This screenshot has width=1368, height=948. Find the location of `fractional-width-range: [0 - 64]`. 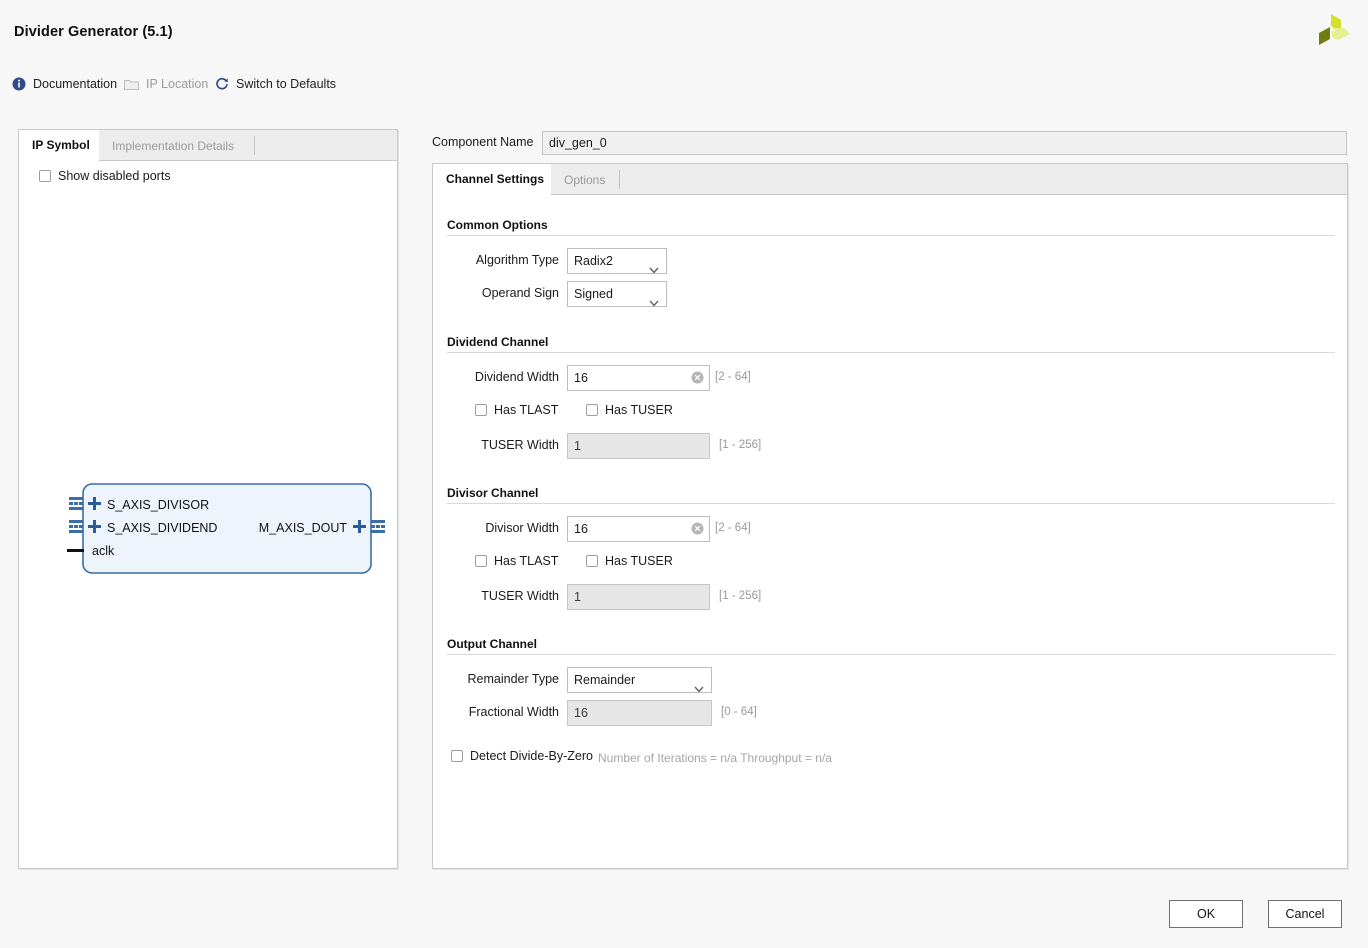

fractional-width-range: [0 - 64] is located at coordinates (739, 712).